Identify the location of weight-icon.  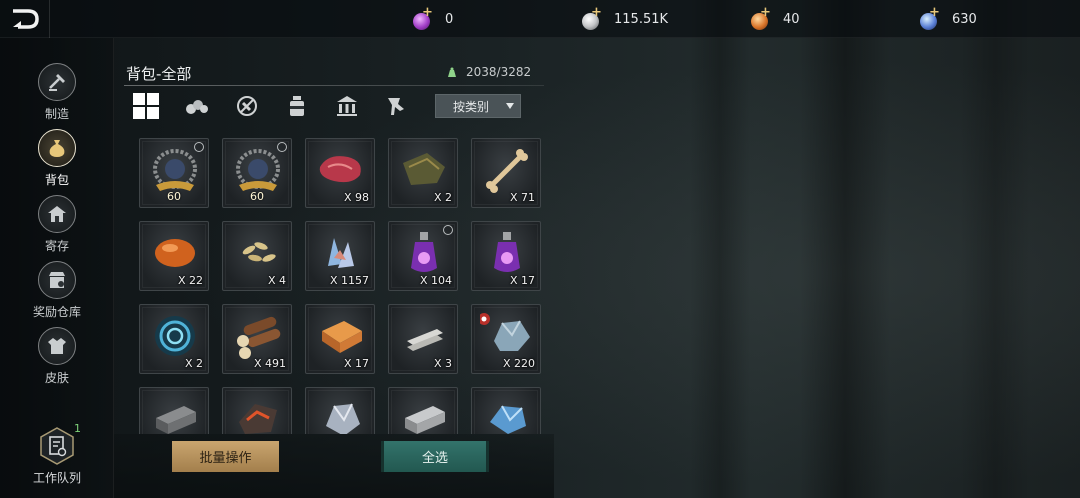
(452, 72).